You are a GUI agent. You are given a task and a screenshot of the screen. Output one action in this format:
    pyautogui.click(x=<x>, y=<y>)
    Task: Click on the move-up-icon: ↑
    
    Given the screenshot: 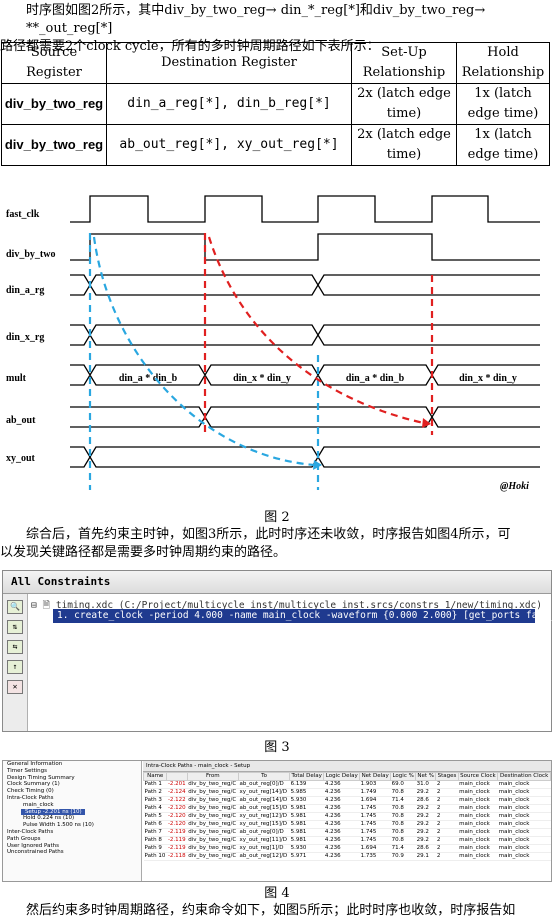 What is the action you would take?
    pyautogui.click(x=15, y=667)
    